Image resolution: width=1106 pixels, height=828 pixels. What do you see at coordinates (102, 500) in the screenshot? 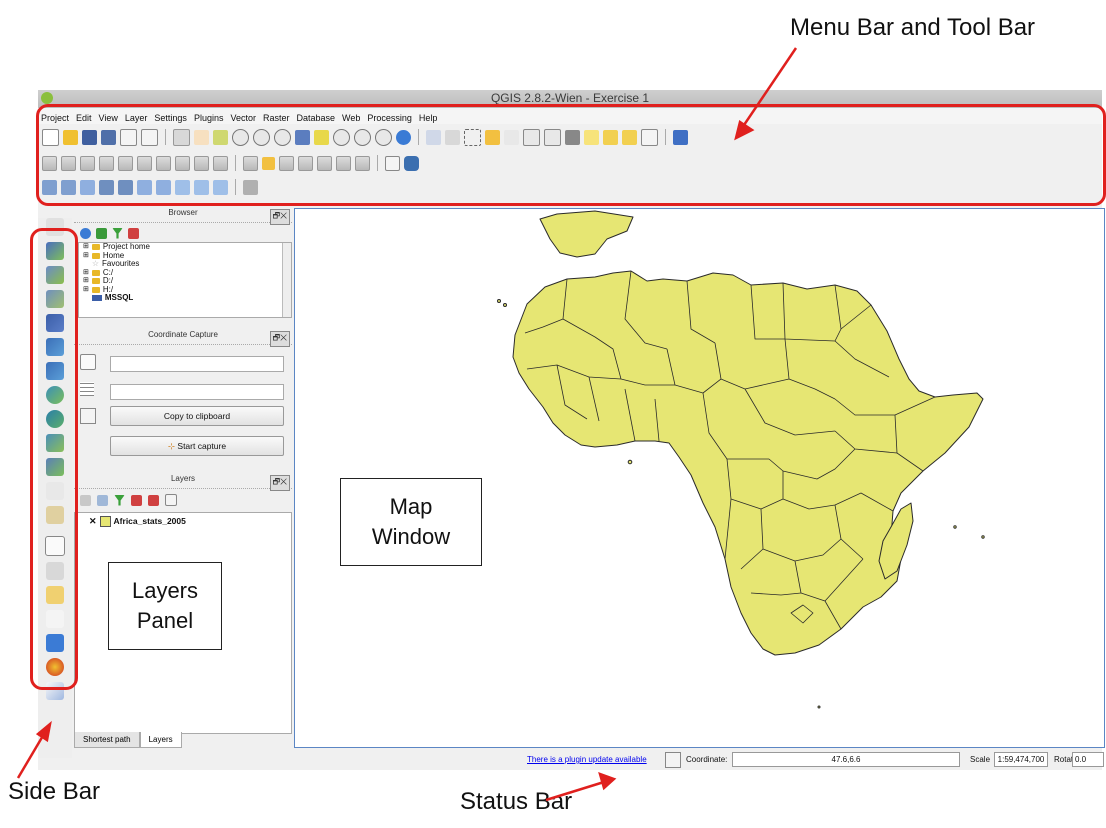
I see `layer-visibility-icon` at bounding box center [102, 500].